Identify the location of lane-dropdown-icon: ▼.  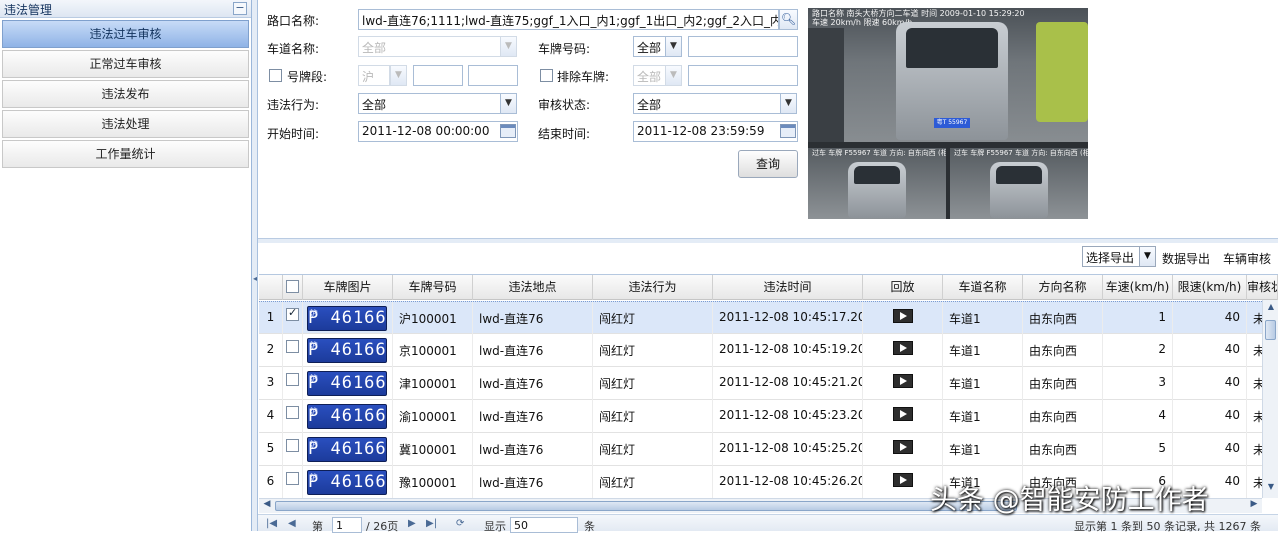
(508, 46).